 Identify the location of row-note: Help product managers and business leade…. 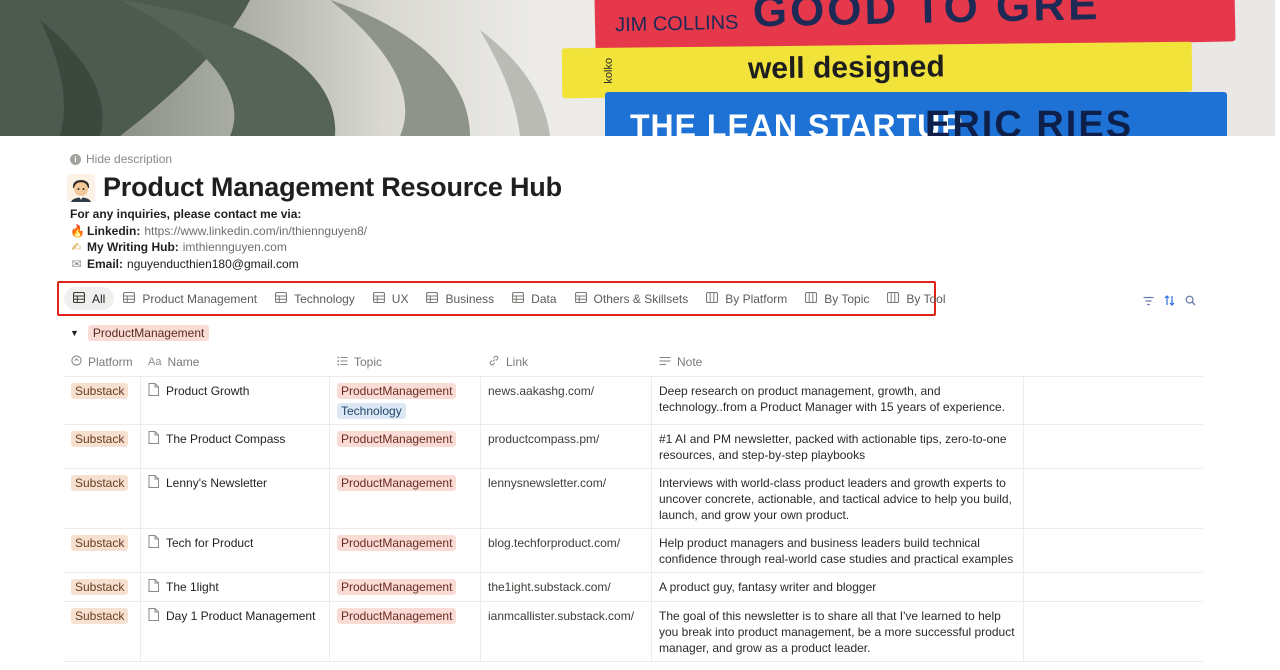
(836, 551).